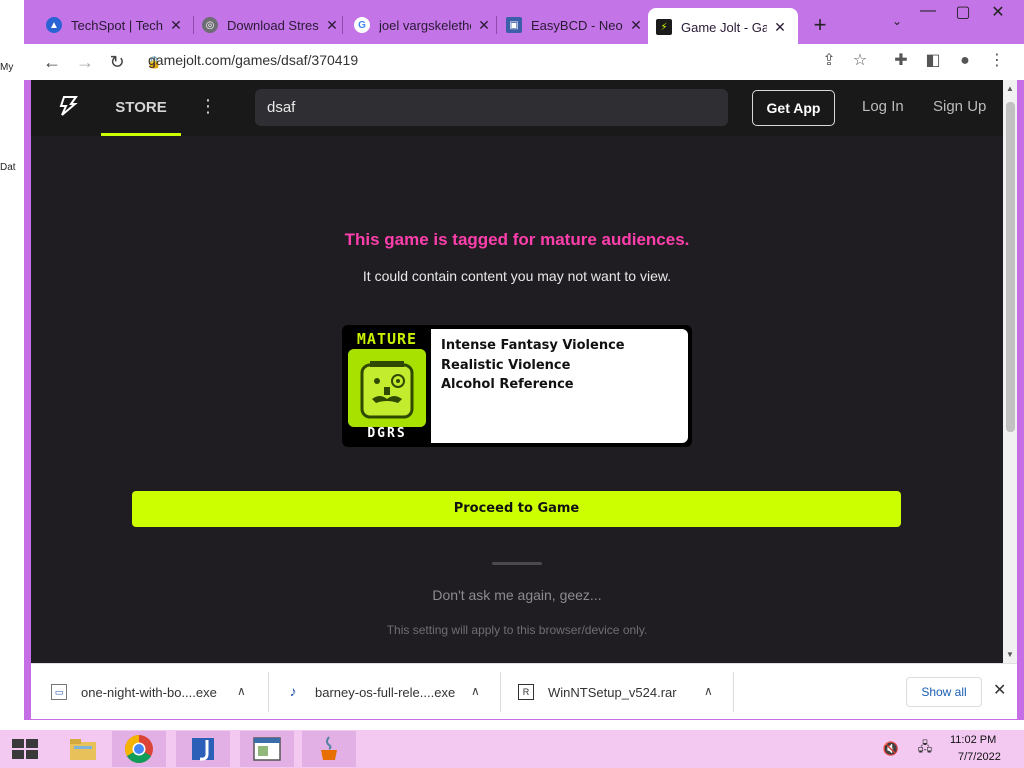  I want to click on scroll-down-icon: ▼, so click(1010, 654).